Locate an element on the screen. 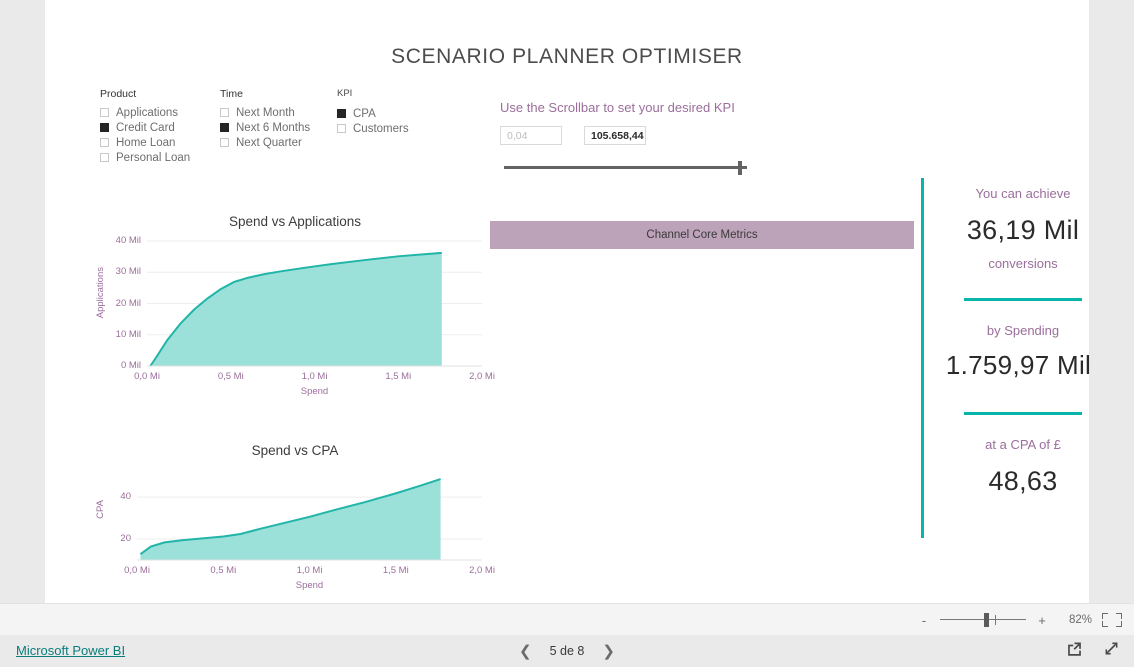  zoom-slider-handle is located at coordinates (986, 620).